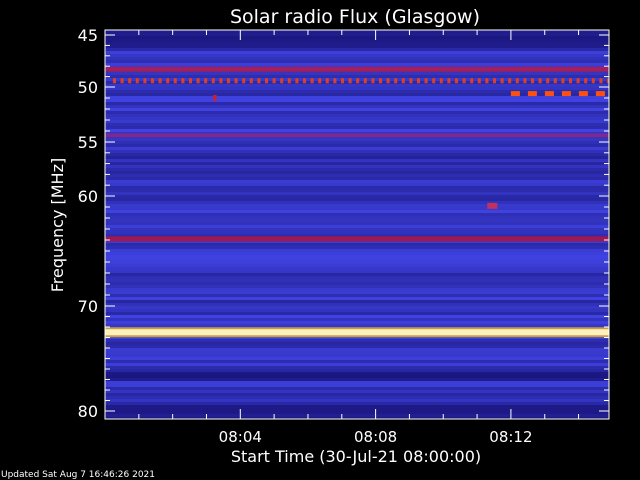 This screenshot has height=480, width=640. Describe the element at coordinates (78, 475) in the screenshot. I see `updated-timestamp: Updated Sat Aug 7 16:46:26 2021` at that location.